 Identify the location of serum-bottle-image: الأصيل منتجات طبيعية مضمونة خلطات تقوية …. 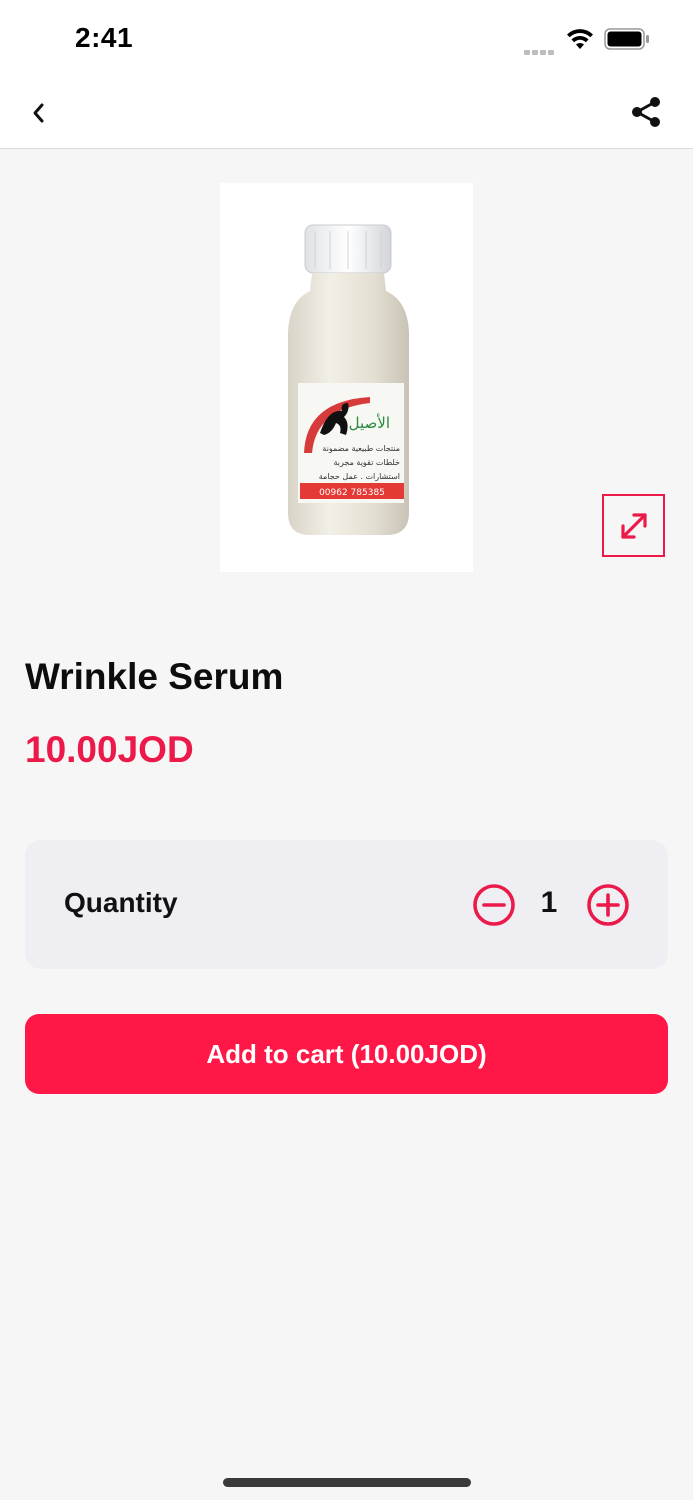
(348, 379).